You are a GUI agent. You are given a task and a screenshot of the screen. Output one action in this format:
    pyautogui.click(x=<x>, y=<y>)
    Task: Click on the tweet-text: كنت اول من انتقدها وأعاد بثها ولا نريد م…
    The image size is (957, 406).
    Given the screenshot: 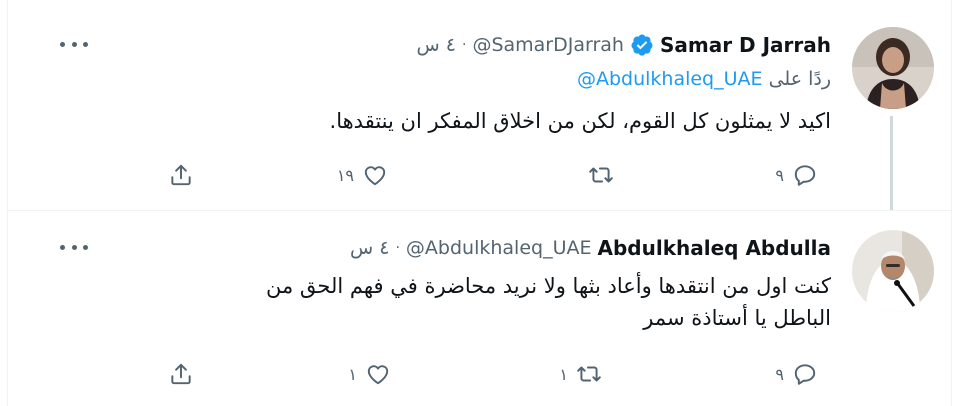 What is the action you would take?
    pyautogui.click(x=471, y=302)
    